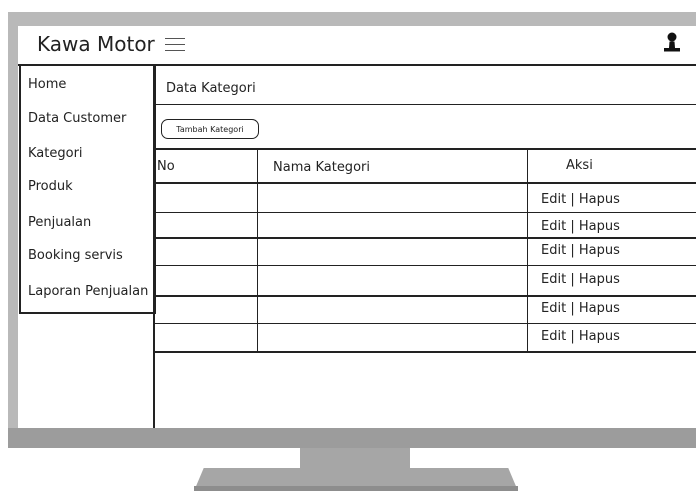  Describe the element at coordinates (59, 222) in the screenshot. I see `sidebar-item-penjualan: Penjualan` at that location.